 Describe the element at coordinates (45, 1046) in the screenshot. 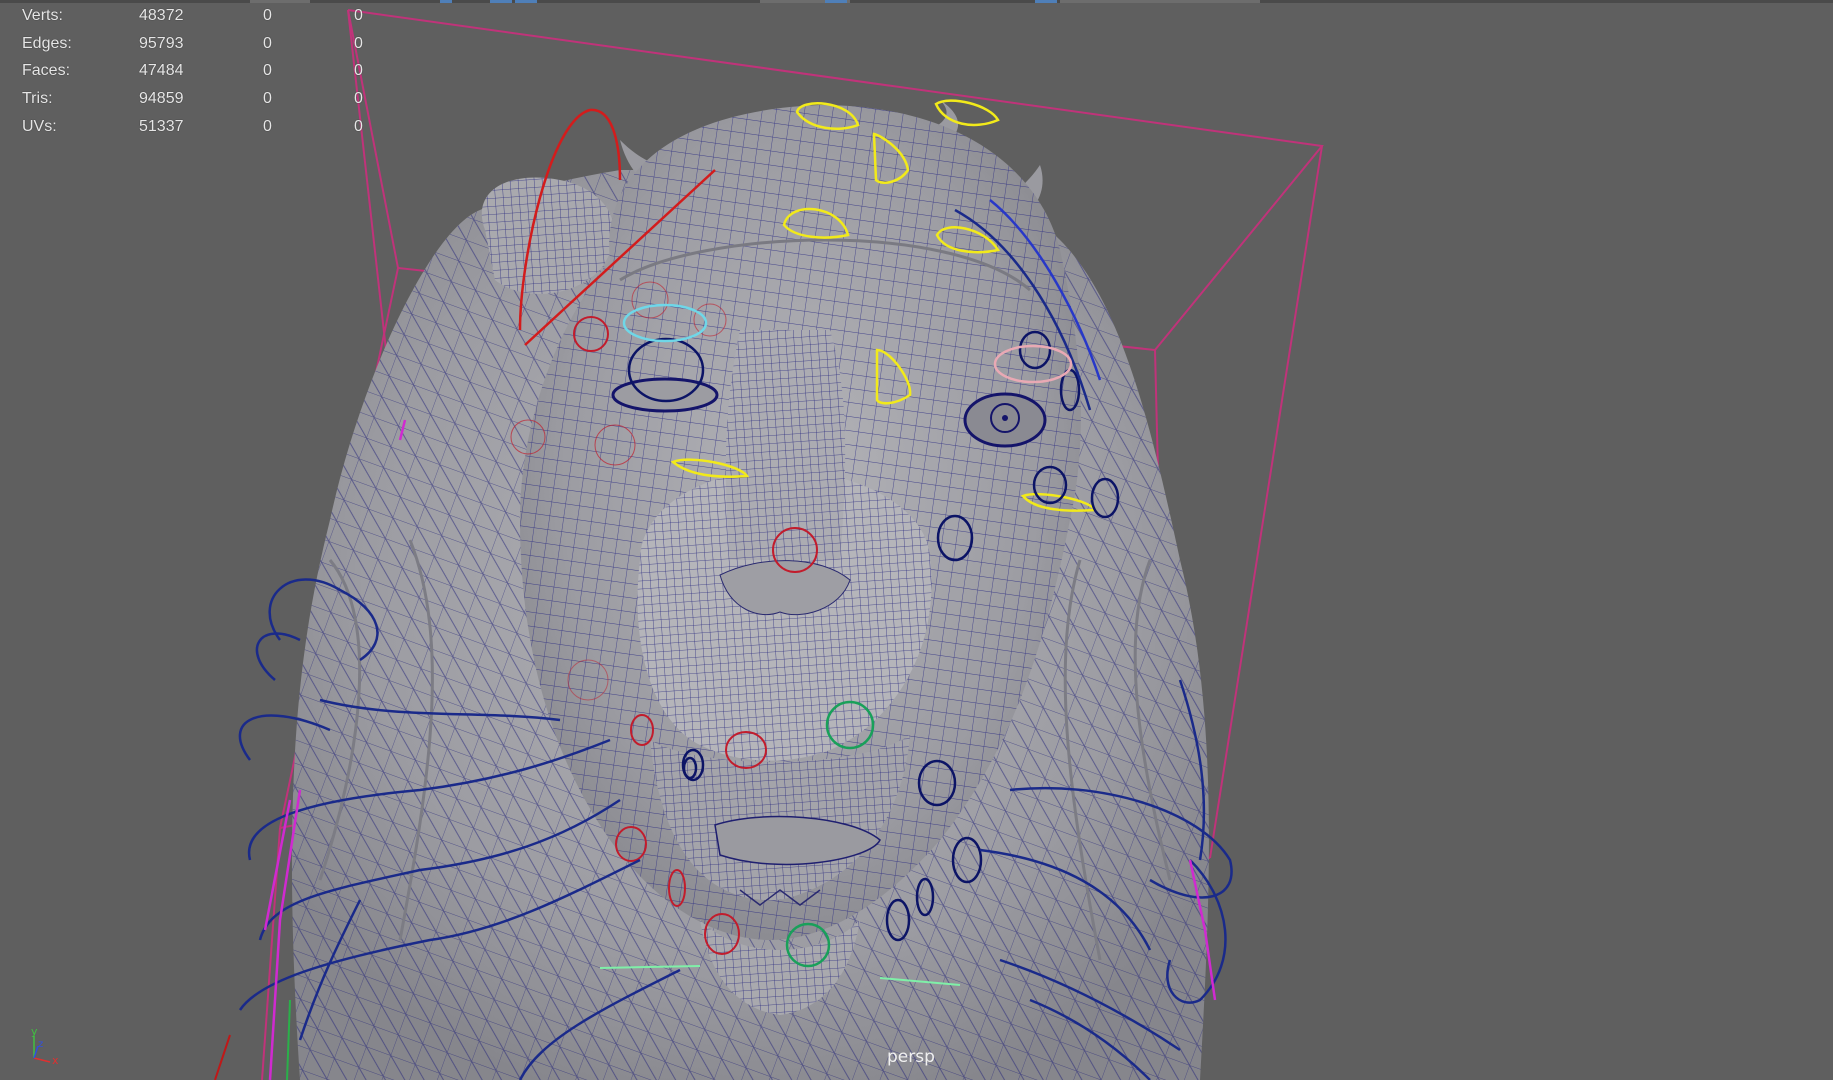

I see `axis-gizmo-icon: x y z` at that location.